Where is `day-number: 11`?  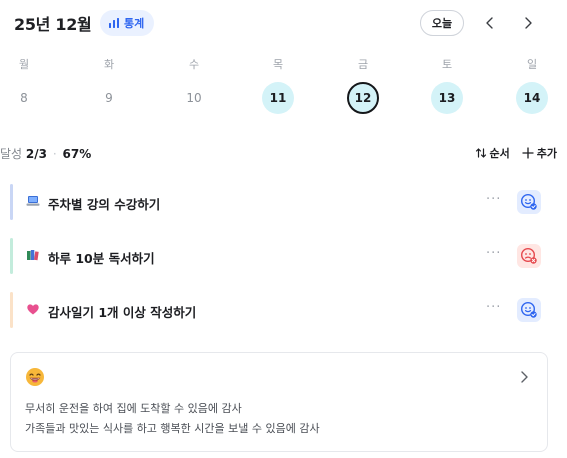 day-number: 11 is located at coordinates (278, 98).